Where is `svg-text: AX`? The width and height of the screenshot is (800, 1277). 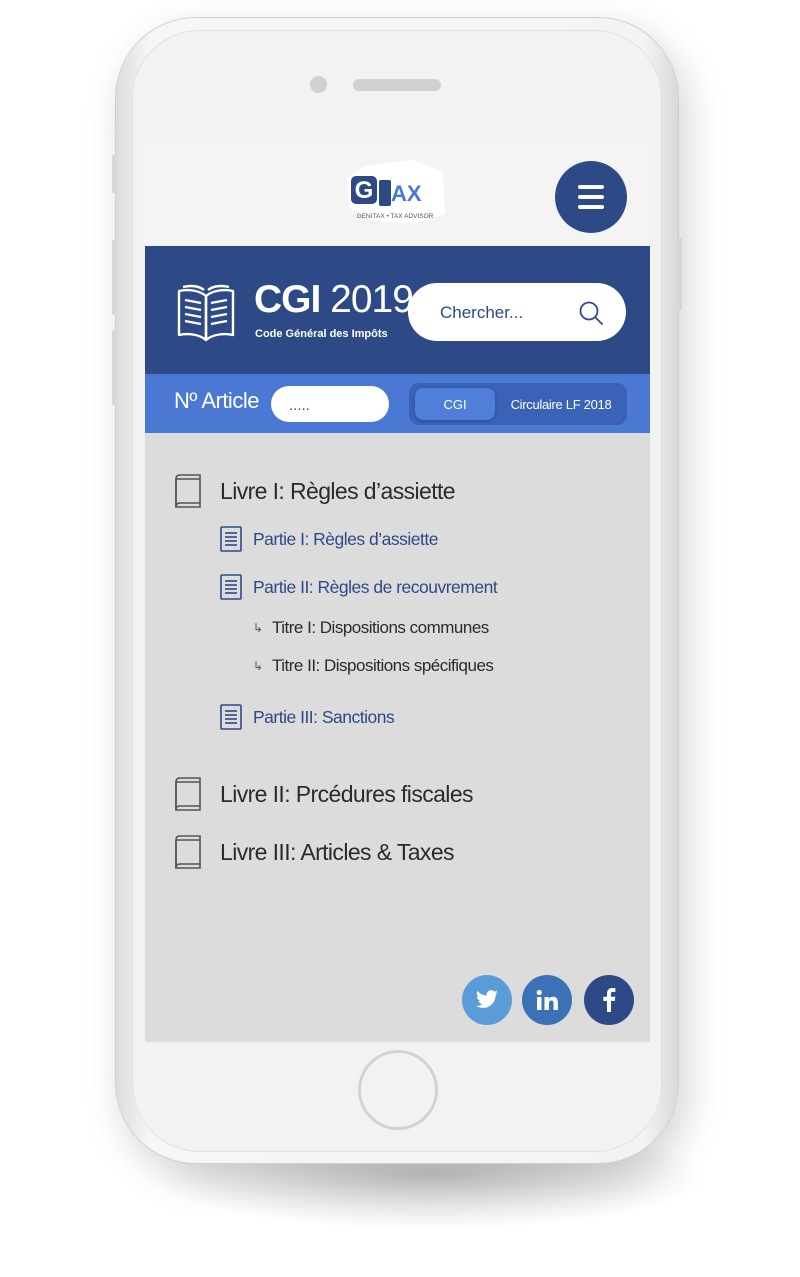
svg-text: AX is located at coordinates (406, 193).